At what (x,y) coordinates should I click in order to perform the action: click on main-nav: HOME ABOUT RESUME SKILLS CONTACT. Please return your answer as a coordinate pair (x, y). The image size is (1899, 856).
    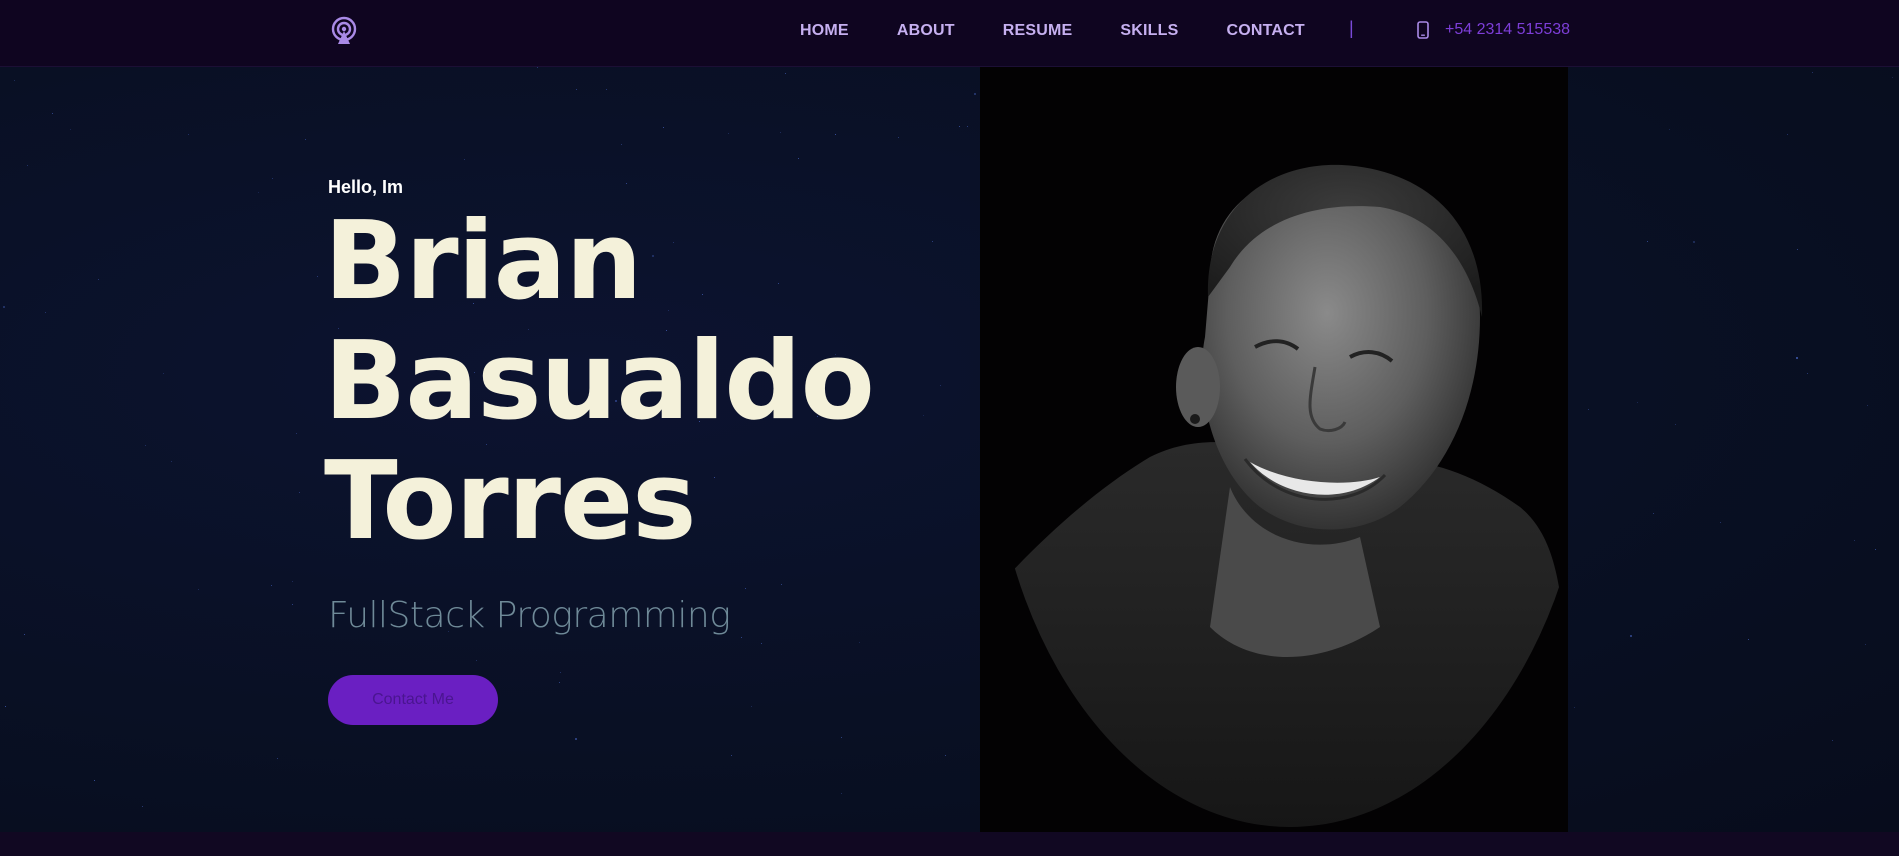
    Looking at the image, I should click on (1076, 33).